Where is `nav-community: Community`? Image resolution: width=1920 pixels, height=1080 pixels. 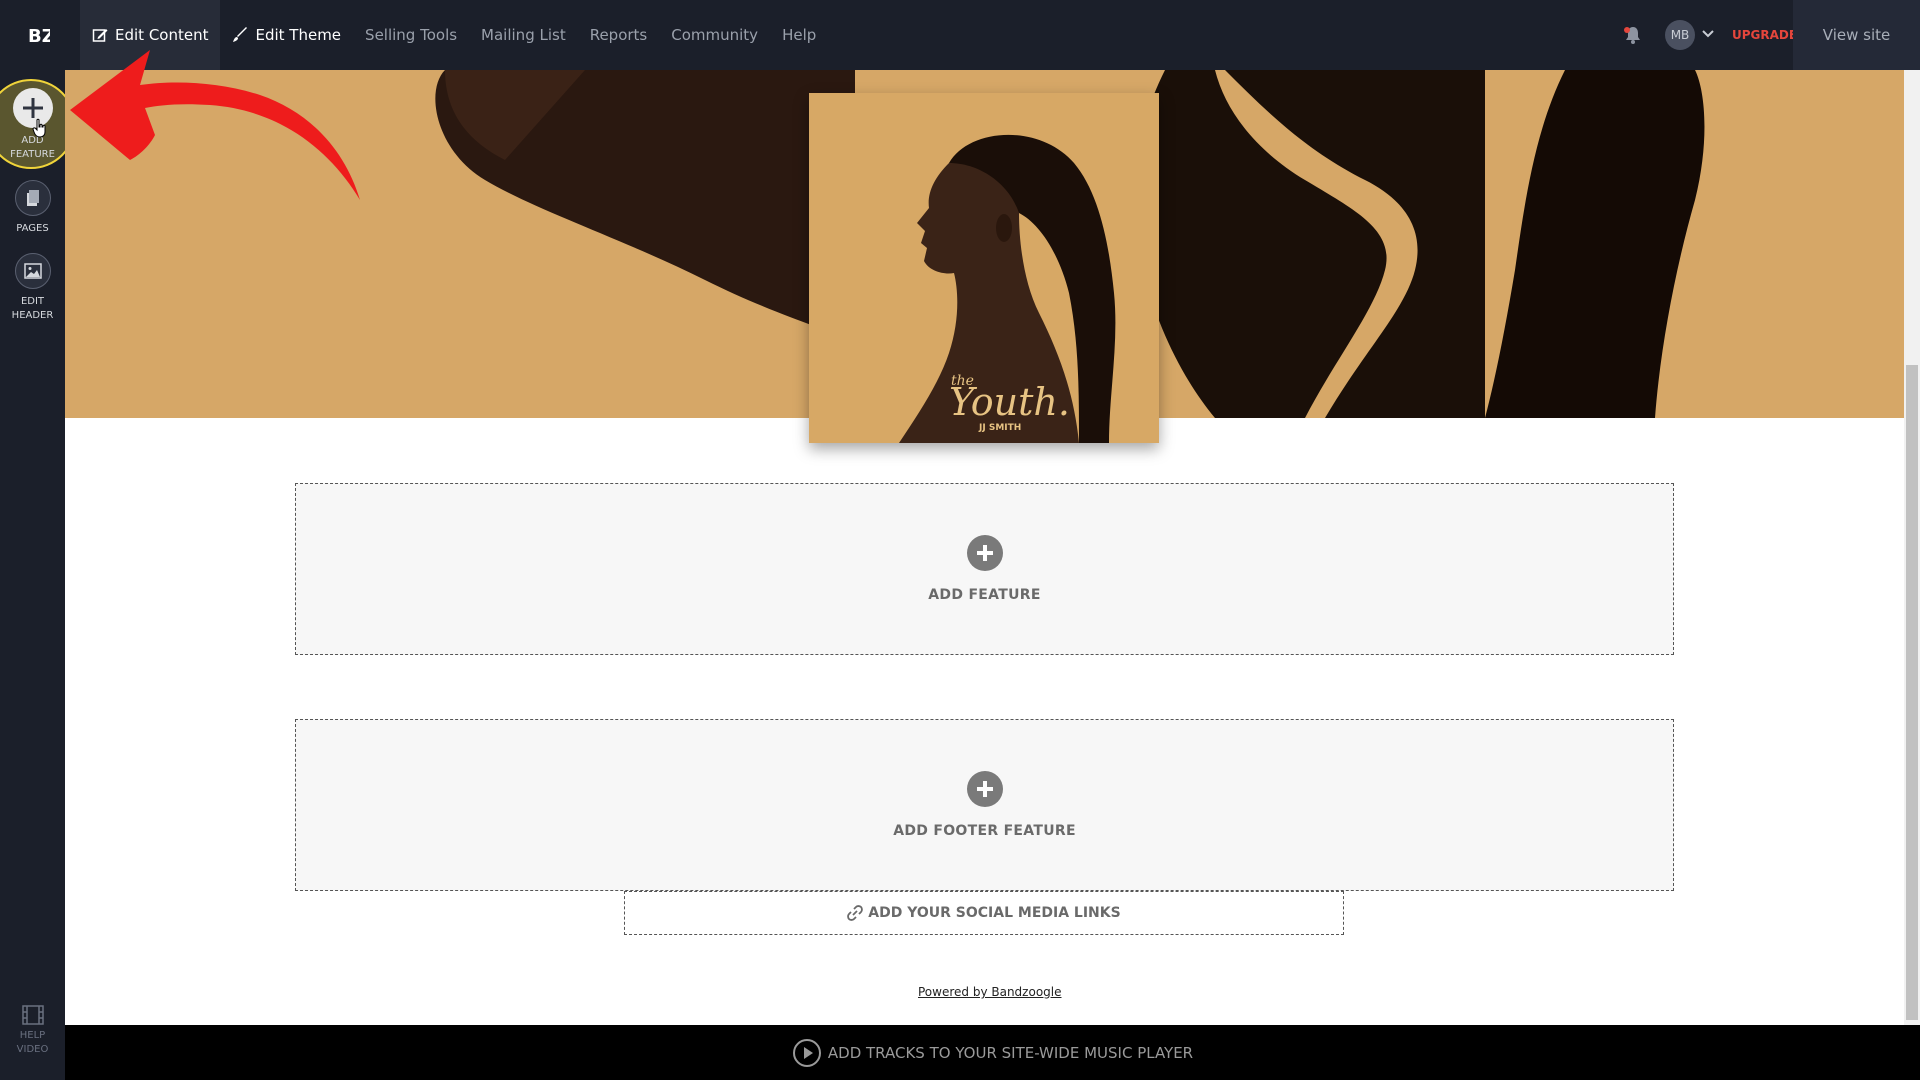
nav-community: Community is located at coordinates (714, 35).